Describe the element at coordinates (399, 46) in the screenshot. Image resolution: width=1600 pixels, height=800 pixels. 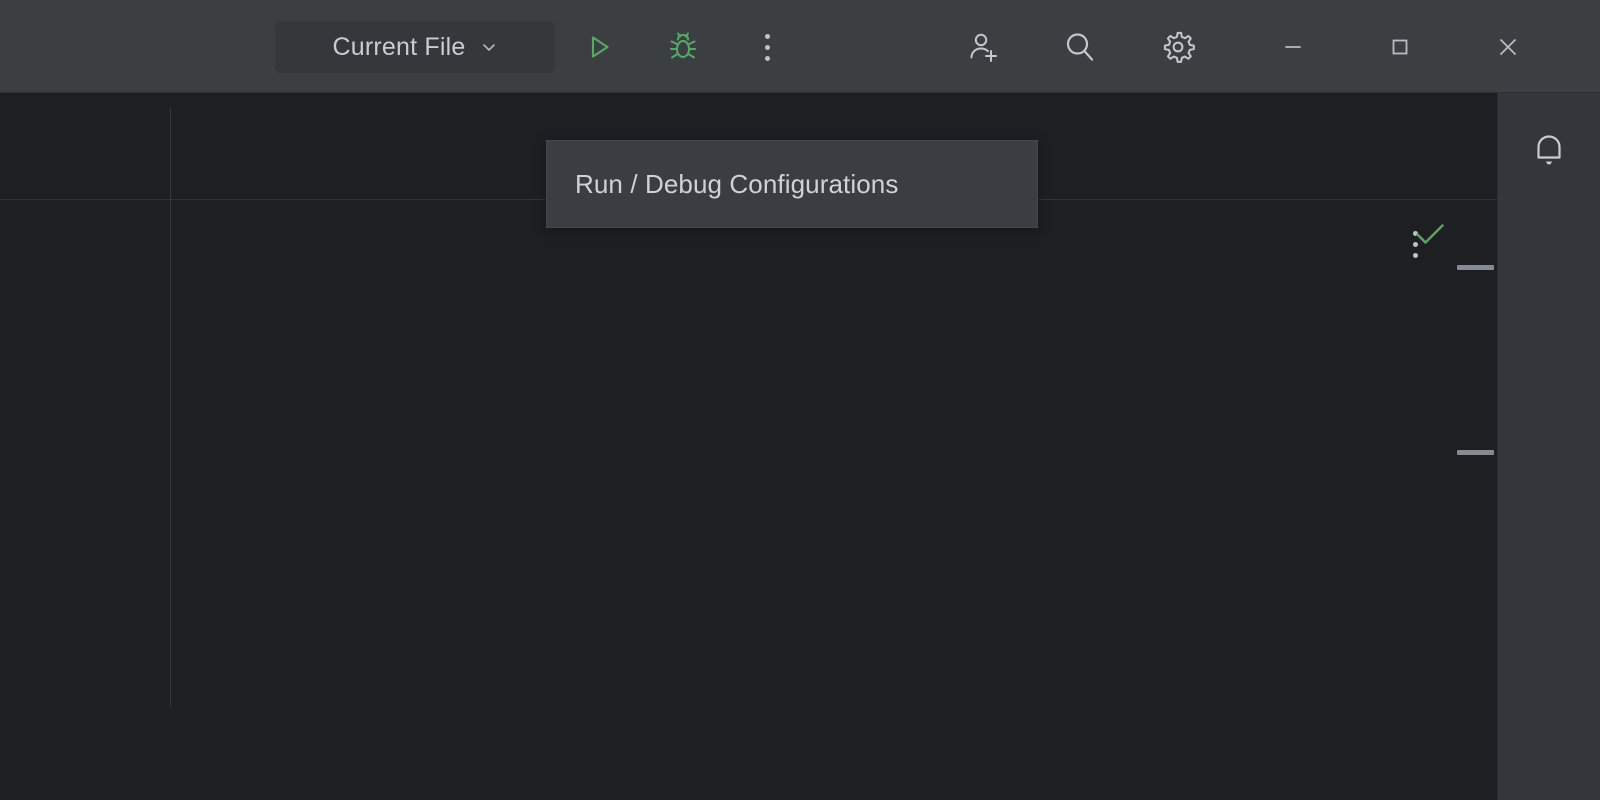
I see `run-configuration-label: Current File` at that location.